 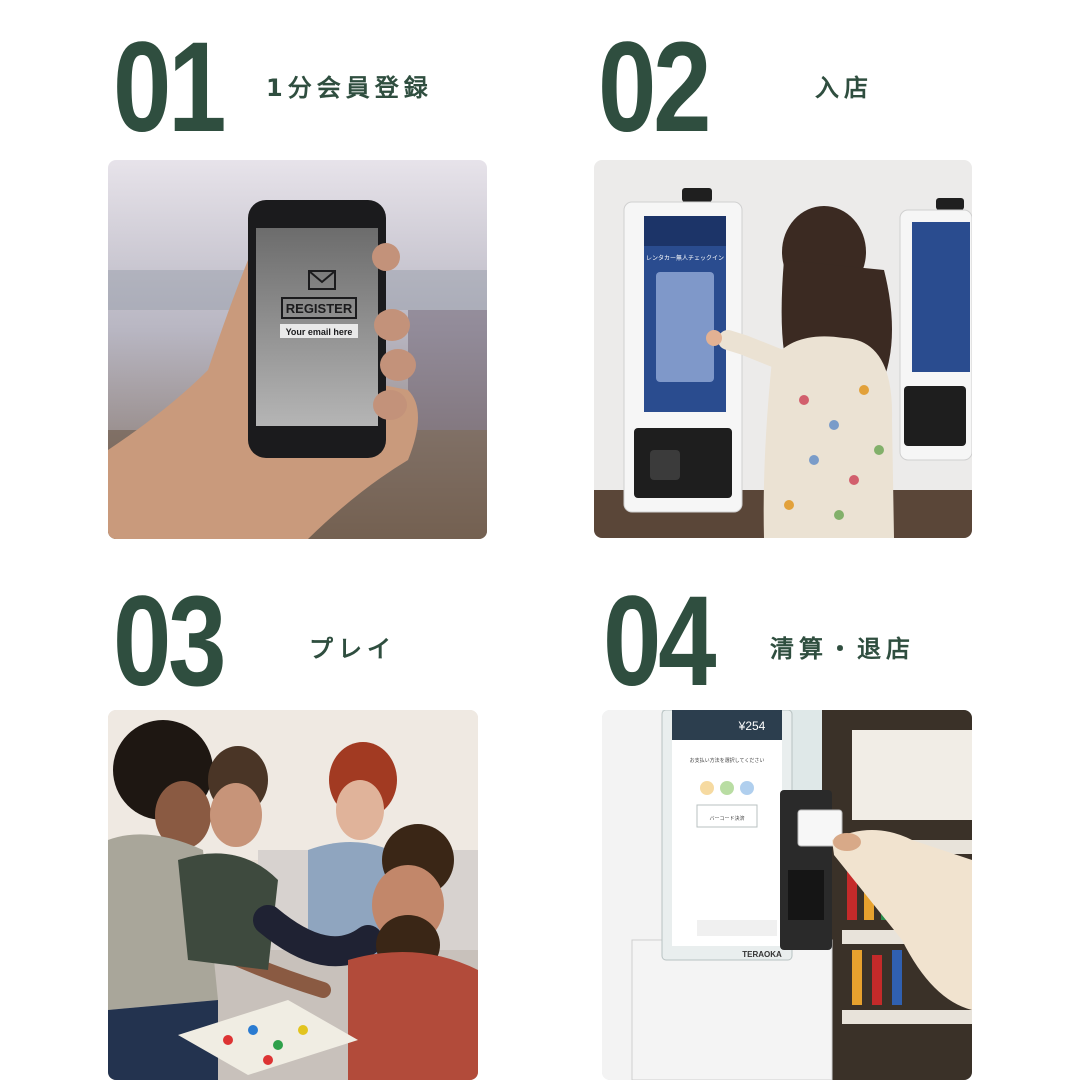 I want to click on register-phone-photo: REGISTER Your email here, so click(x=297, y=349).